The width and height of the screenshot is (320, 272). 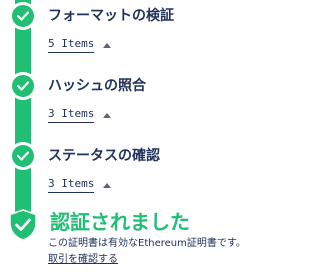 I want to click on verified-title: 認証されました, so click(x=120, y=222).